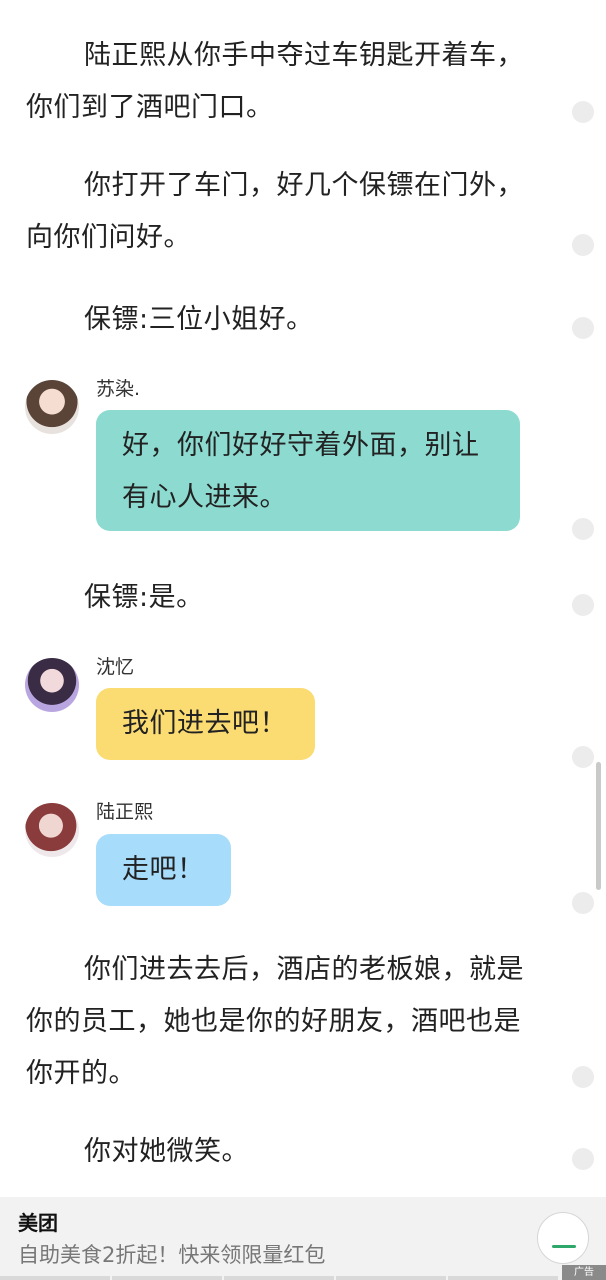 Image resolution: width=606 pixels, height=1280 pixels. I want to click on narration-paragraph: 你打开了车门，好几个保镖在门外，向你们问好。, so click(275, 211).